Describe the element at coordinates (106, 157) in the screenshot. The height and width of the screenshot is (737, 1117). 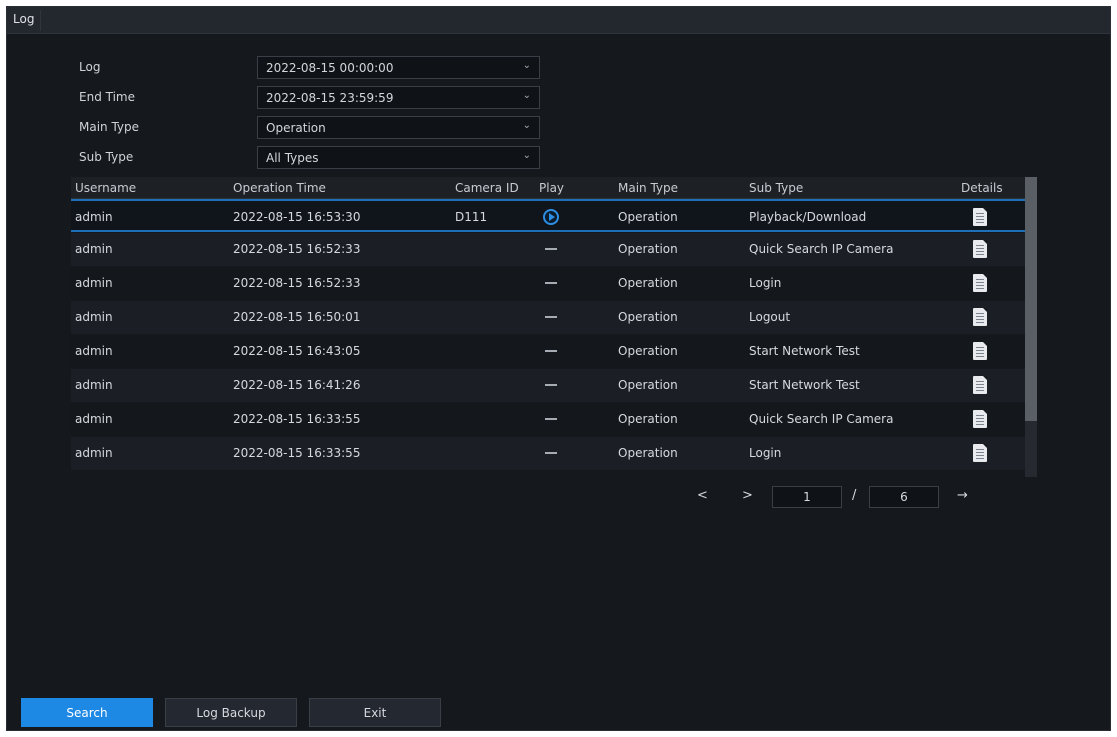
I see `sub-type-label: Sub Type` at that location.